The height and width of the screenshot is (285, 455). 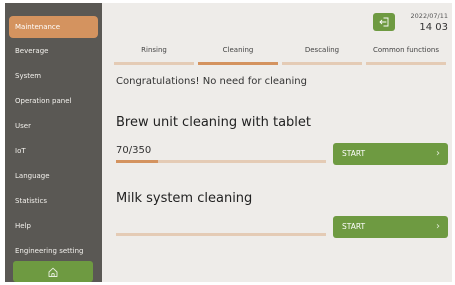 I want to click on time-display: 14 03, so click(x=433, y=27).